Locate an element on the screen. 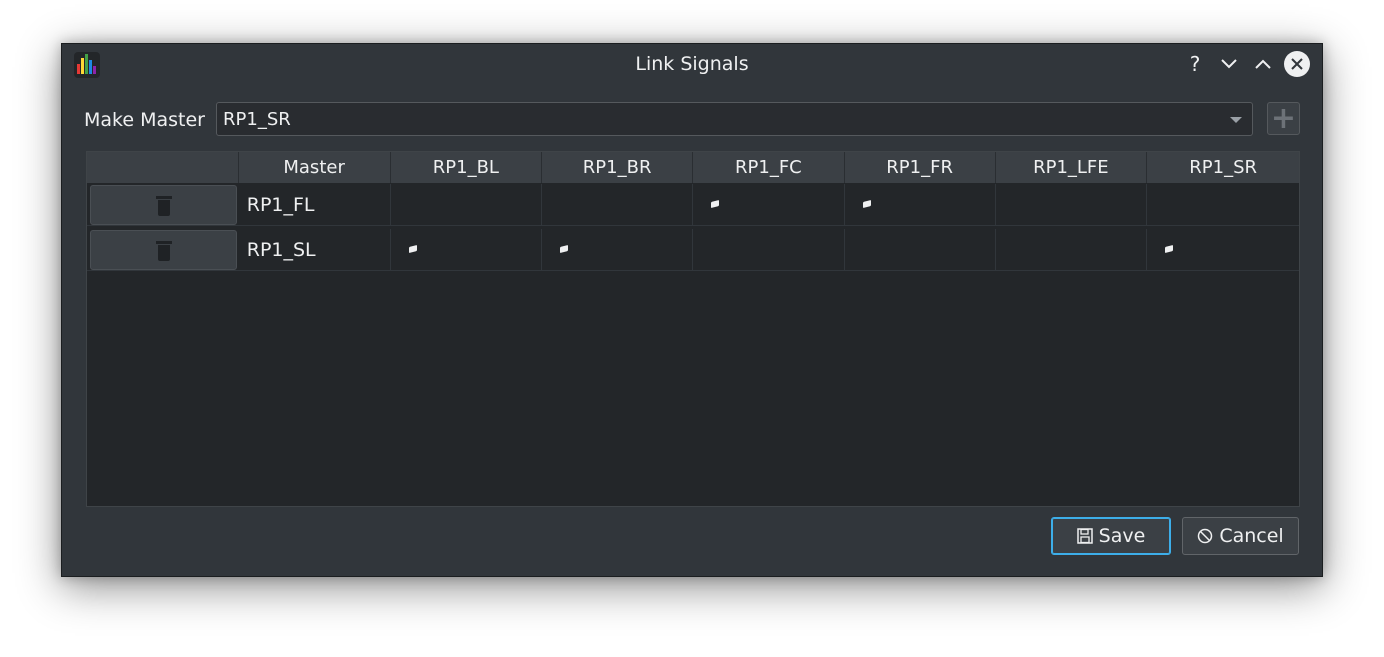  make-master-row: Make Master RP1_SR + is located at coordinates (692, 121).